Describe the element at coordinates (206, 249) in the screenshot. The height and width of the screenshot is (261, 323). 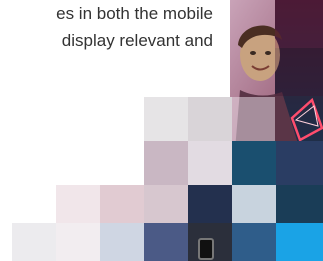
I see `watch-detail` at that location.